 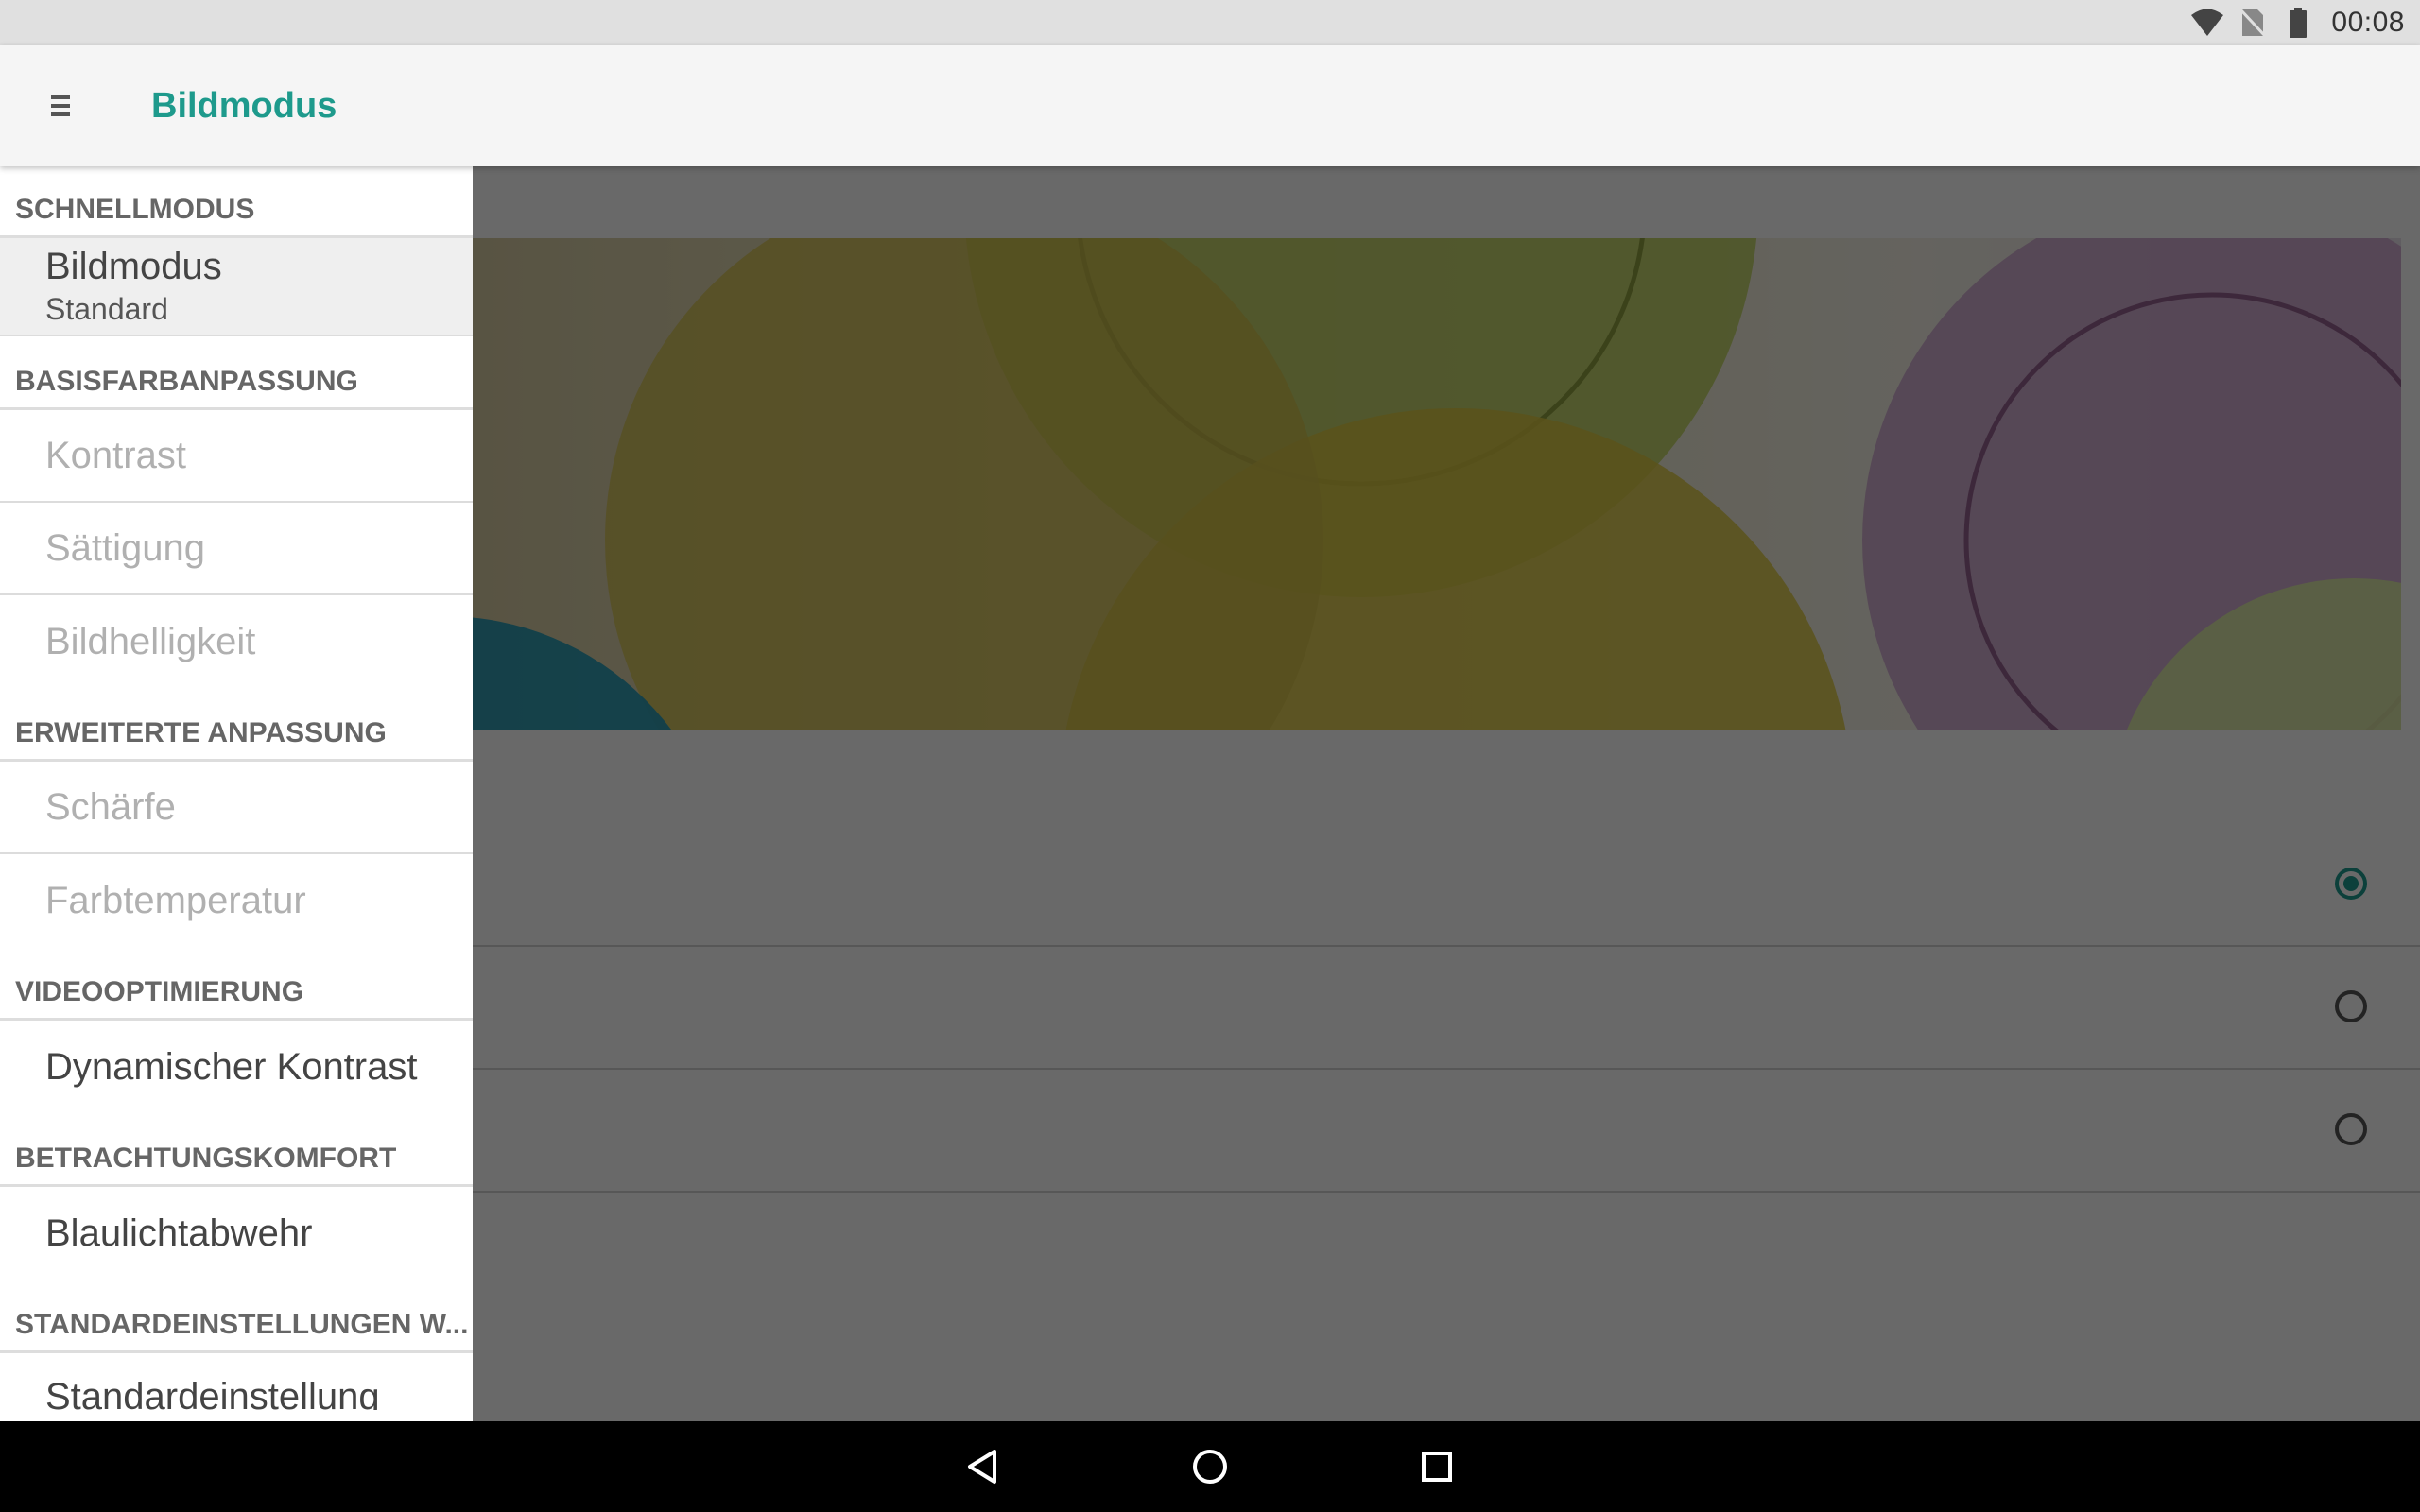 I want to click on section-header-schnellmodus: SCHNELLMODUS, so click(x=236, y=202).